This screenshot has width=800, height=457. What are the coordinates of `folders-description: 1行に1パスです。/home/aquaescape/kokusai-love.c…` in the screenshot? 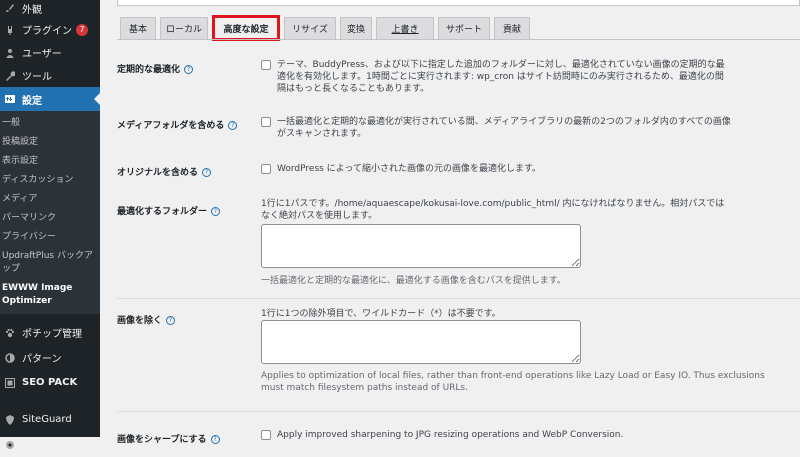 It's located at (493, 210).